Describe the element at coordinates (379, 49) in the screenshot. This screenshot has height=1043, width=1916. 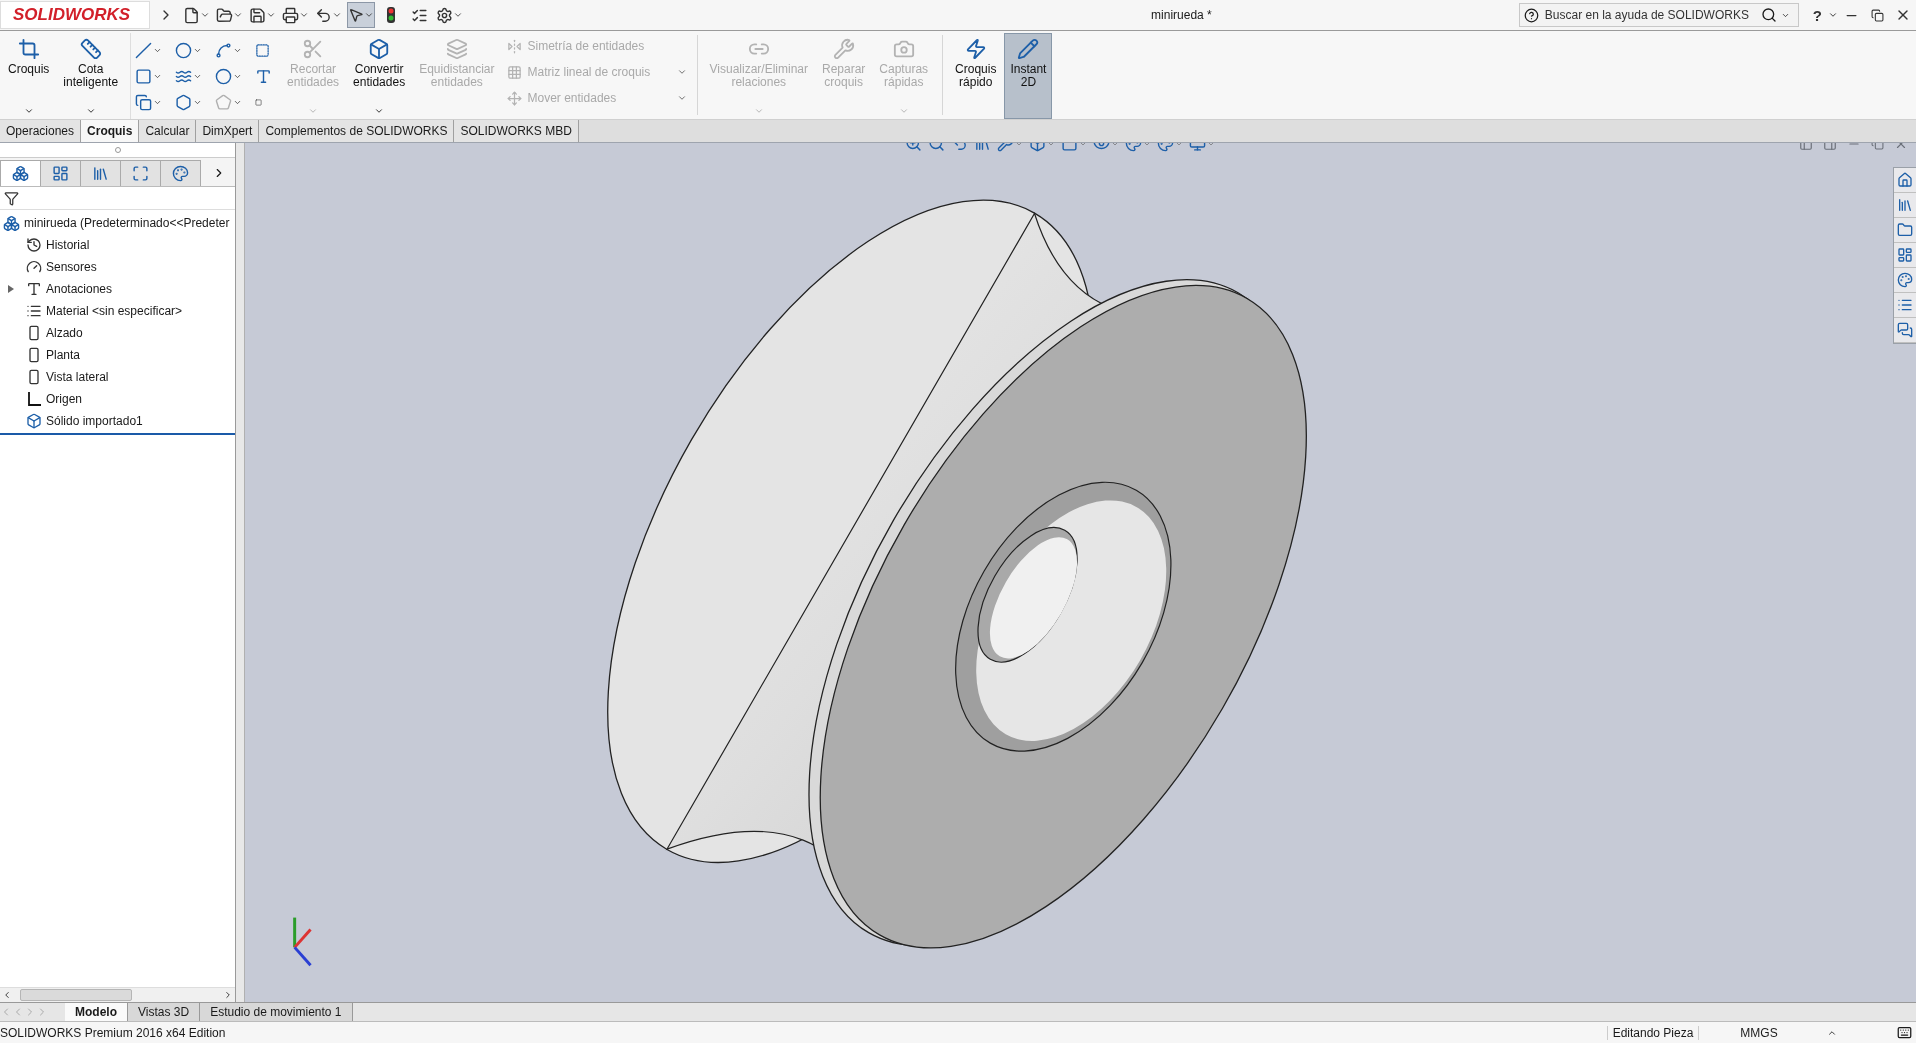
I see `cube-icon` at that location.